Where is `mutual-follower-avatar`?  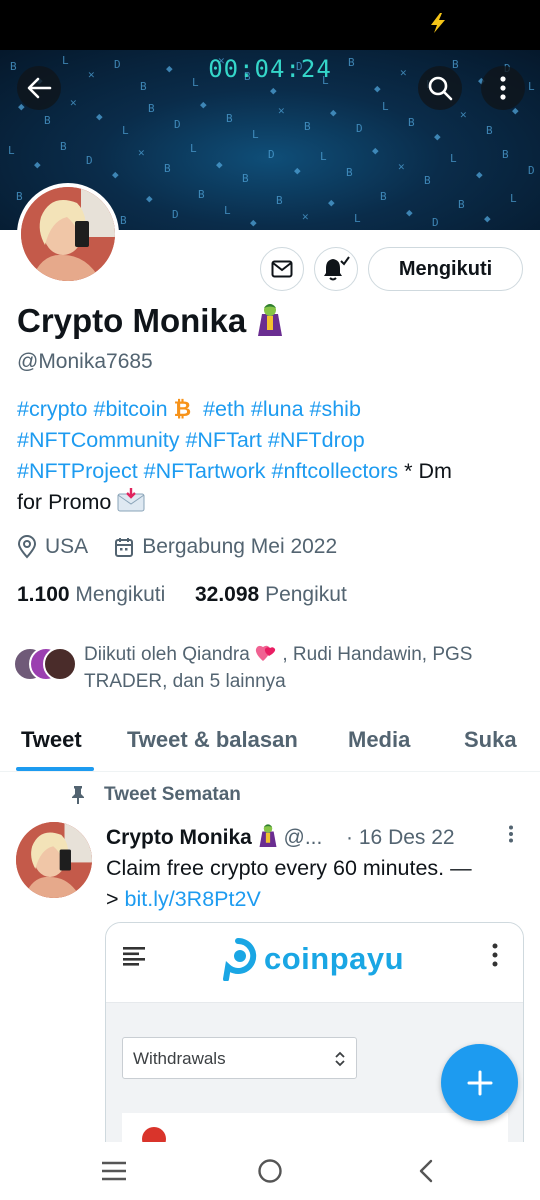
mutual-follower-avatar is located at coordinates (60, 664).